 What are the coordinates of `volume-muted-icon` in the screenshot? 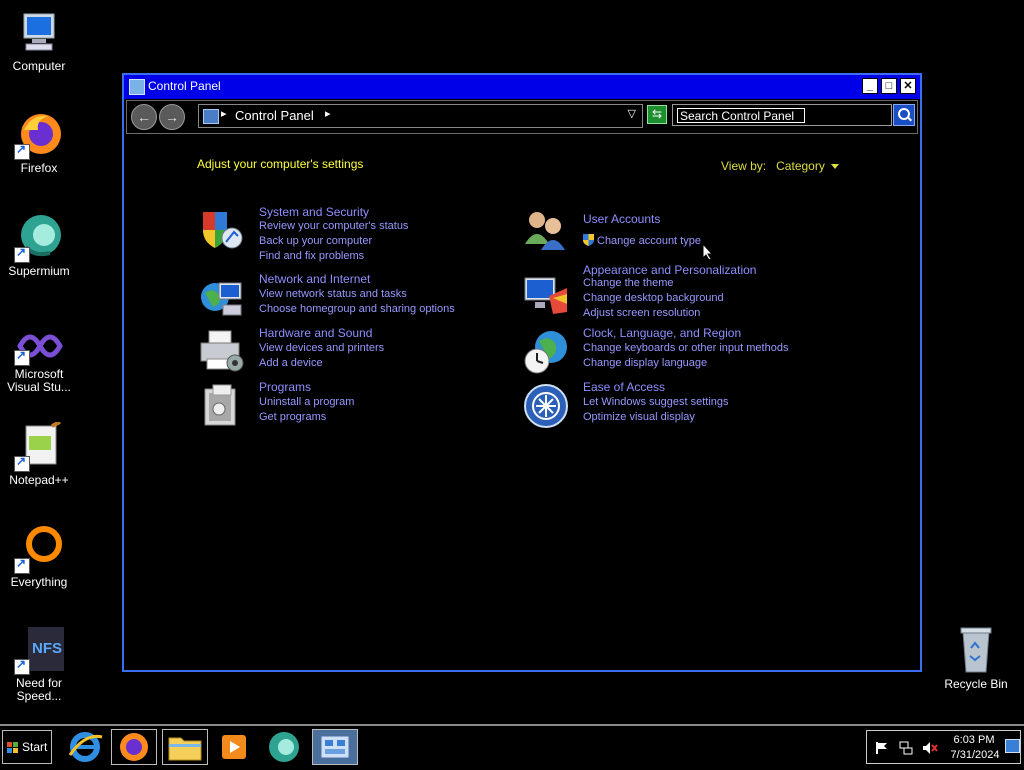 It's located at (930, 748).